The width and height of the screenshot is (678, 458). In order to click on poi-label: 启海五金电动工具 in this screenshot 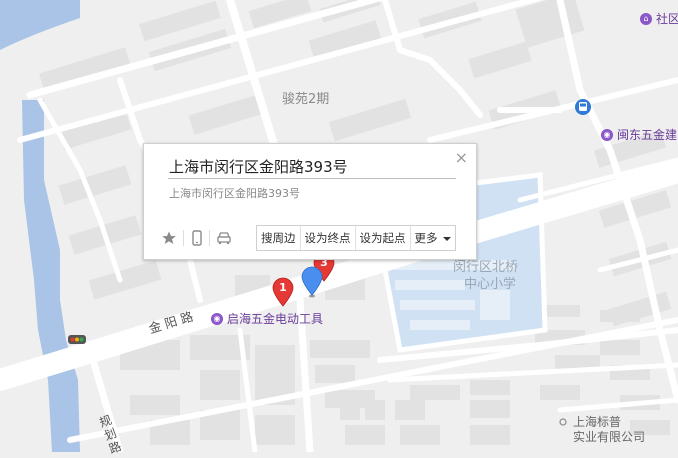, I will do `click(275, 319)`.